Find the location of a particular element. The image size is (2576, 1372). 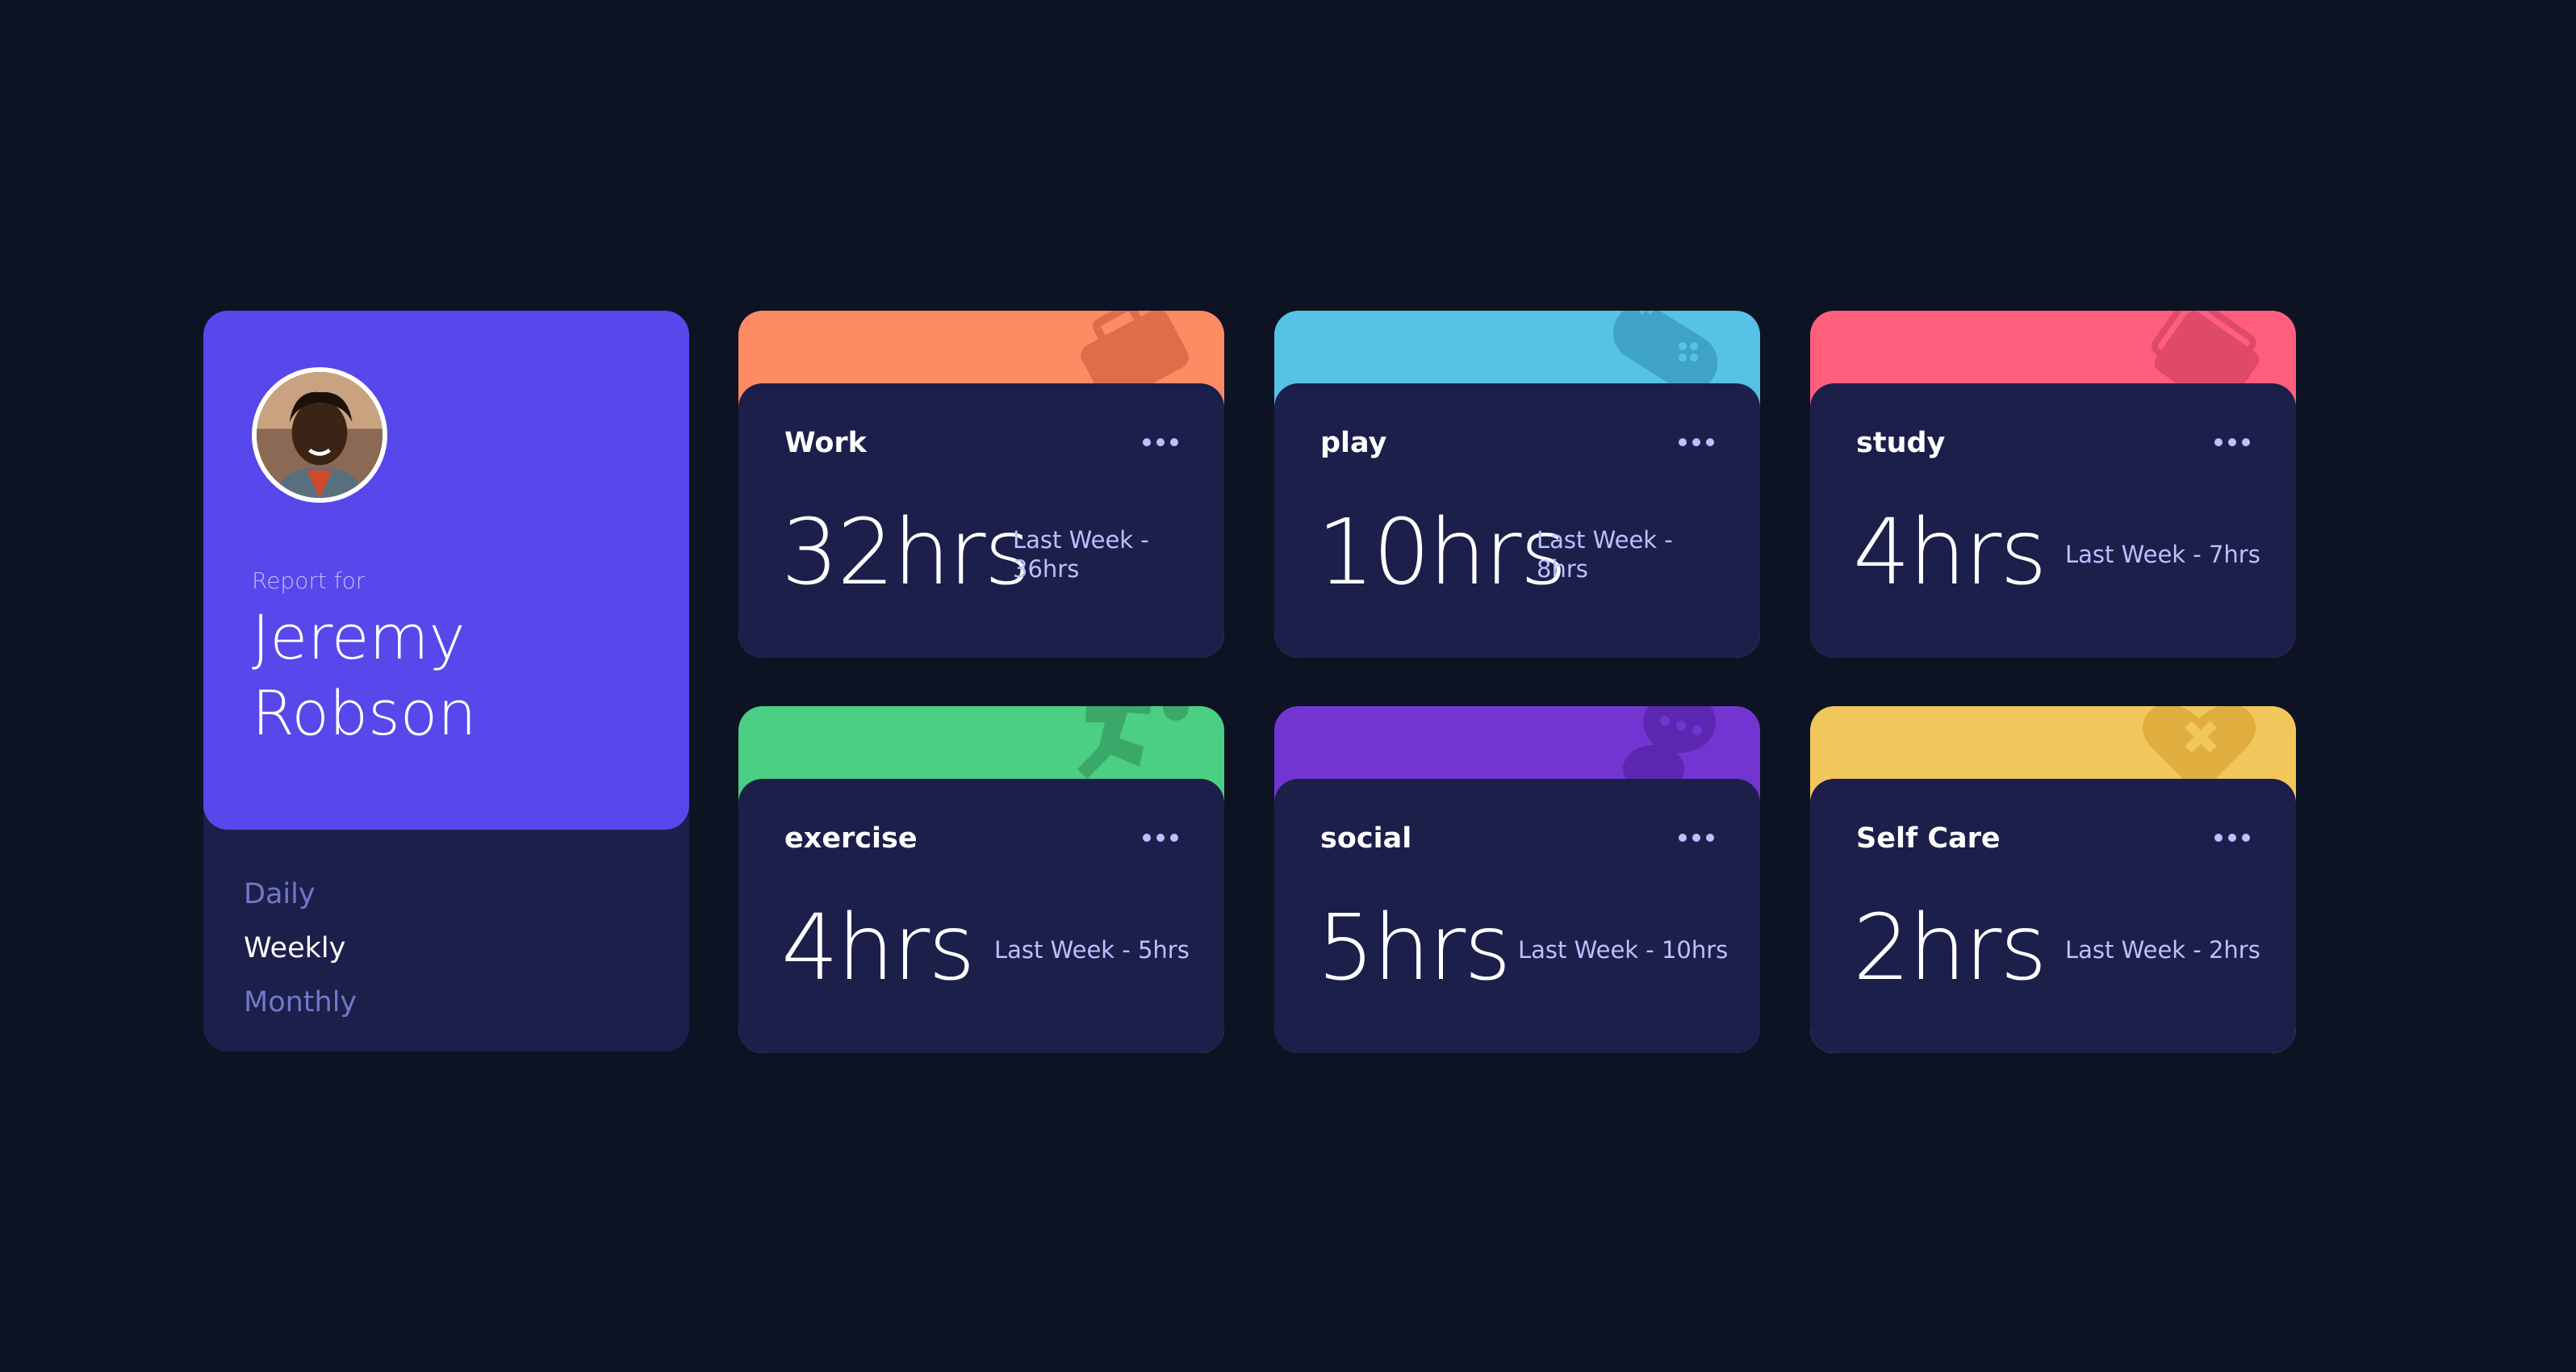

activity-last-week: Last Week - 36hrs is located at coordinates (1081, 554).